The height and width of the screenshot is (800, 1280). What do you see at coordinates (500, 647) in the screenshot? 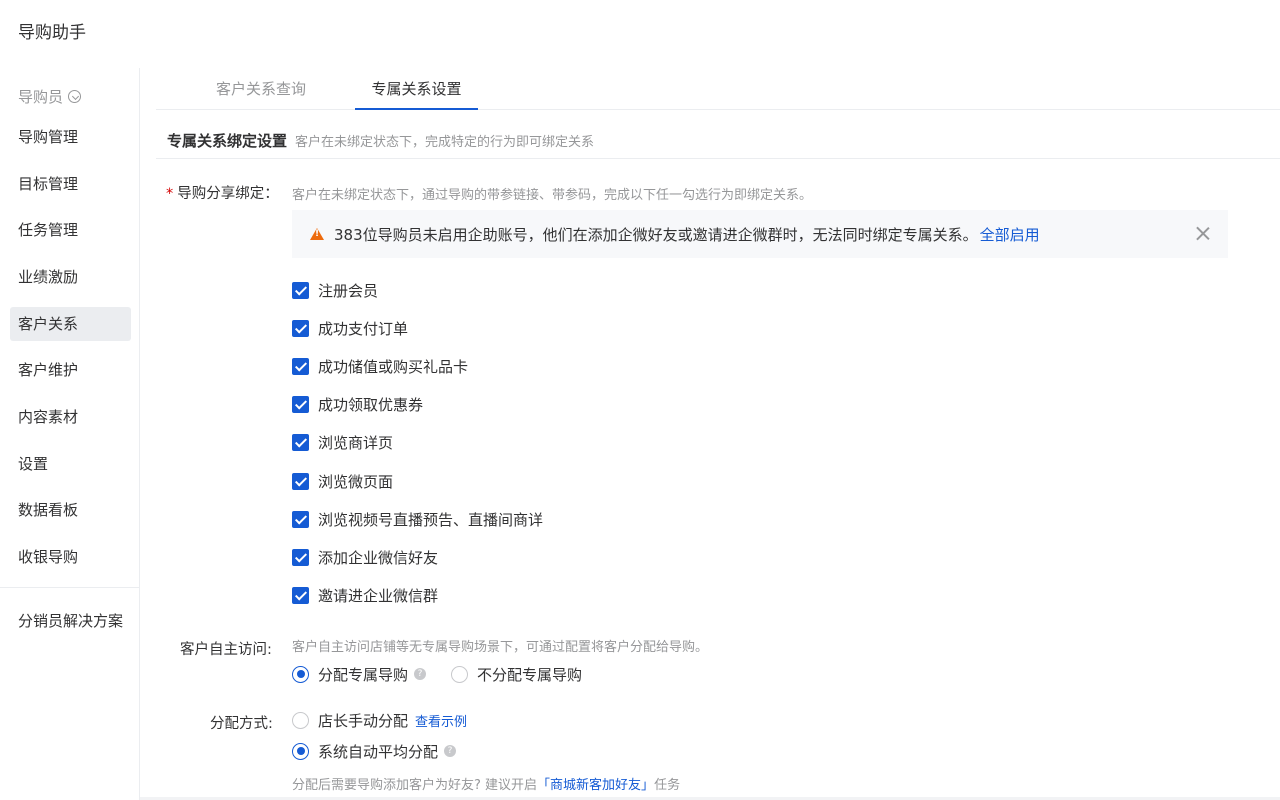
I see `self-visit-help: 客户自主访问店铺等无专属导购场景下，可通过配置将客户分配给导购。` at bounding box center [500, 647].